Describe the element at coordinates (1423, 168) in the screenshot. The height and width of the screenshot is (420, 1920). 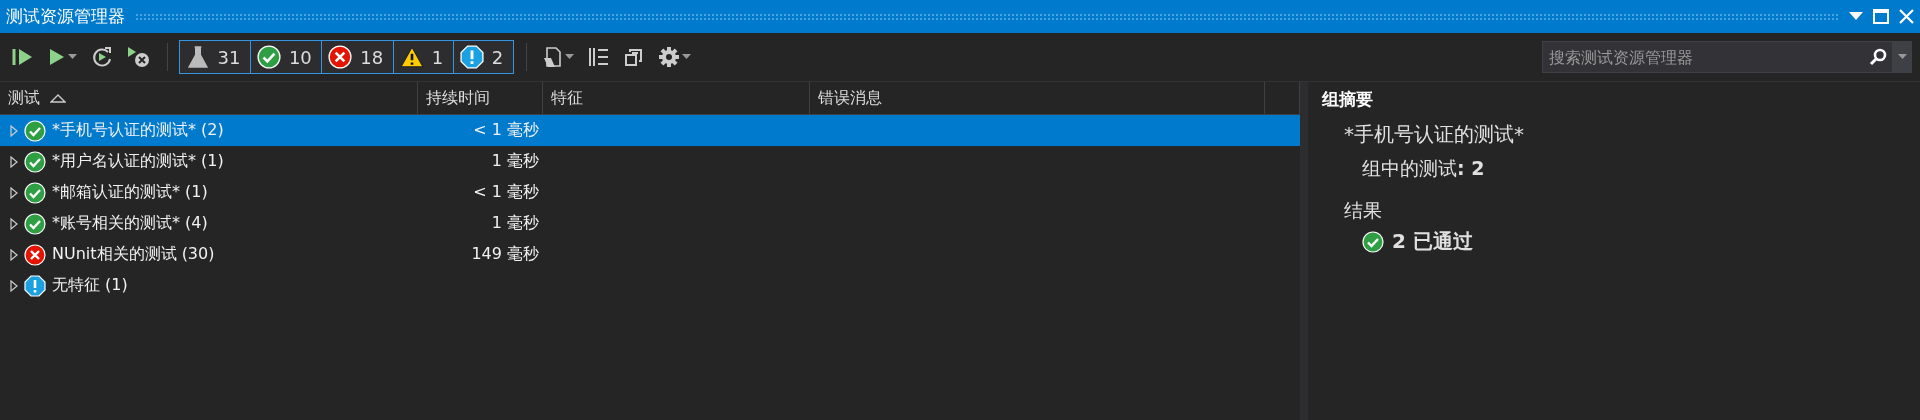
I see `group-test-count: 组中的测试: 2` at that location.